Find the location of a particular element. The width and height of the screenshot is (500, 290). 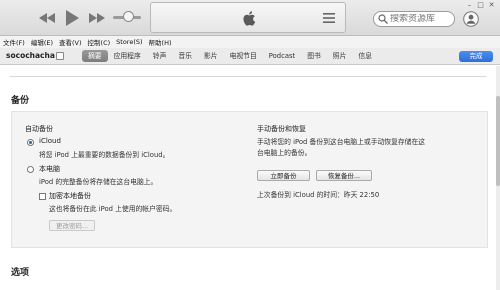

encrypt-description: 这也将备份在此 iPod 上使用的帐户密码。 is located at coordinates (113, 209).